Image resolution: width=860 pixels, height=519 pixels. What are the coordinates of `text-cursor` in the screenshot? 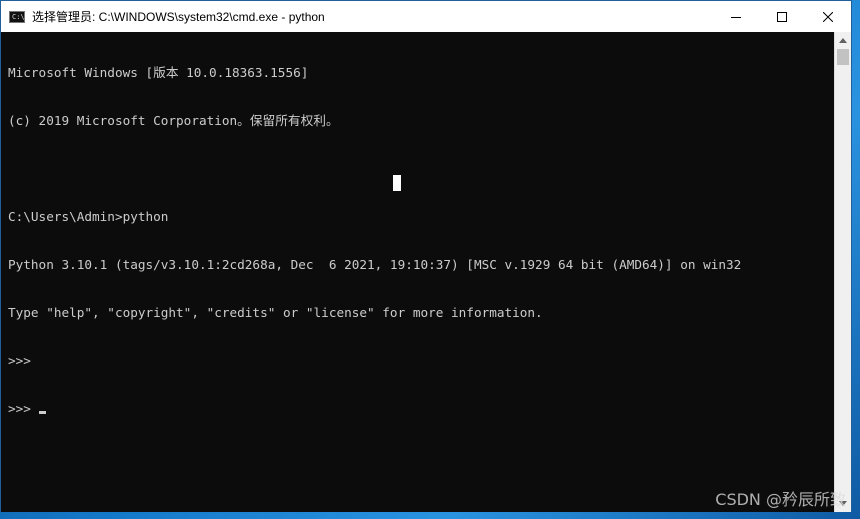 It's located at (42, 412).